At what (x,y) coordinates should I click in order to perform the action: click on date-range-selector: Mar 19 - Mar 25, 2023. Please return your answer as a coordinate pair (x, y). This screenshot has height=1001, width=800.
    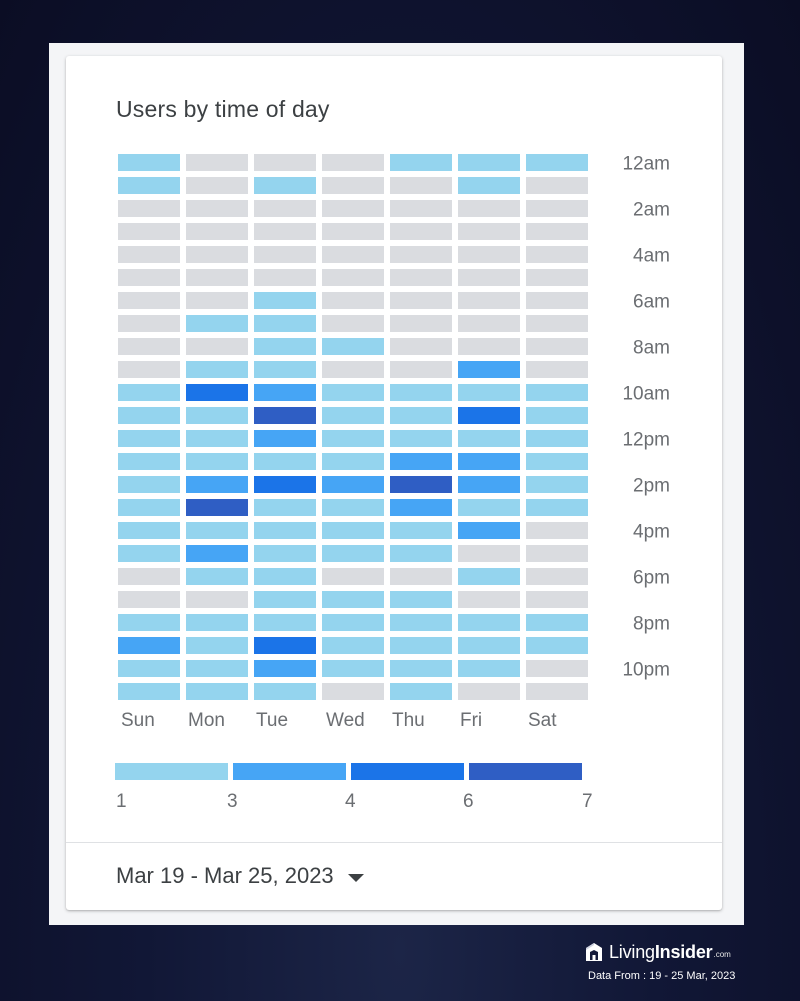
    Looking at the image, I should click on (240, 876).